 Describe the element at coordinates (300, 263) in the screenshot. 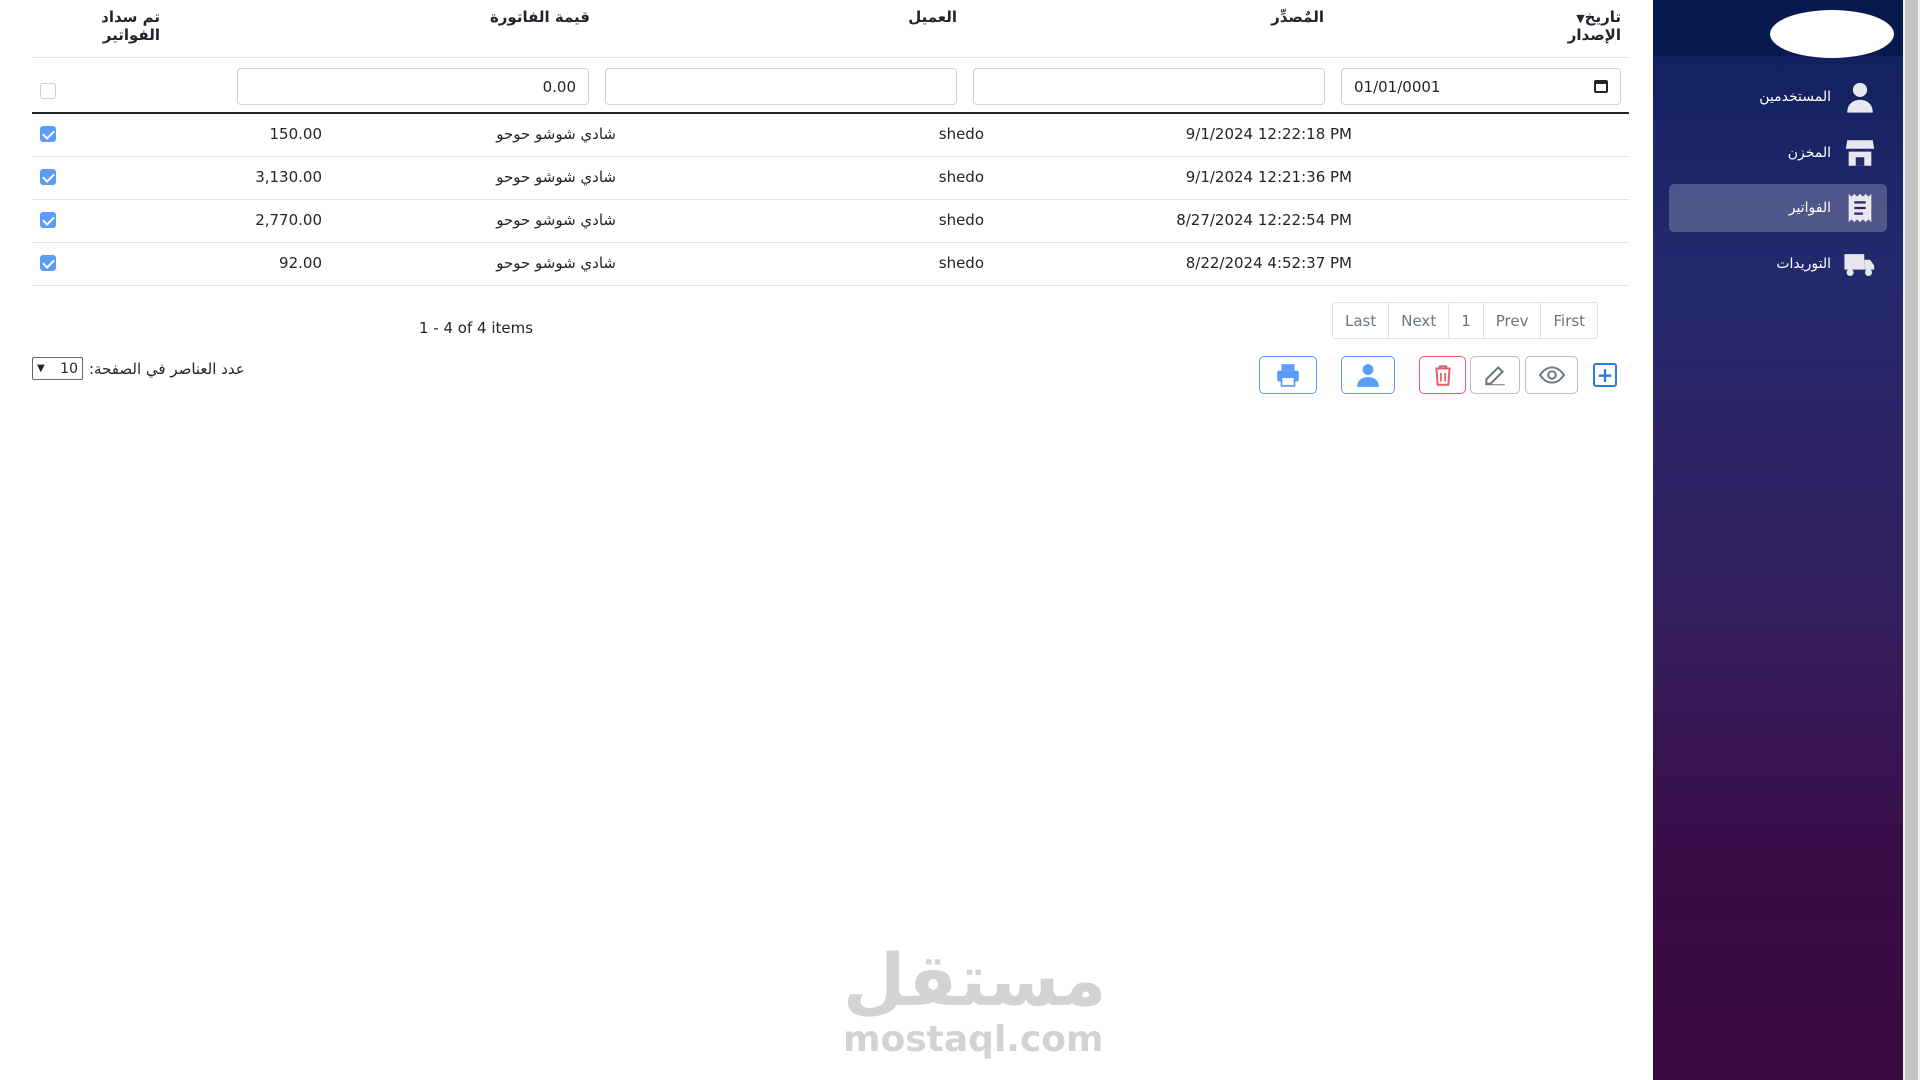

I see `cell-amount: 92.00` at that location.